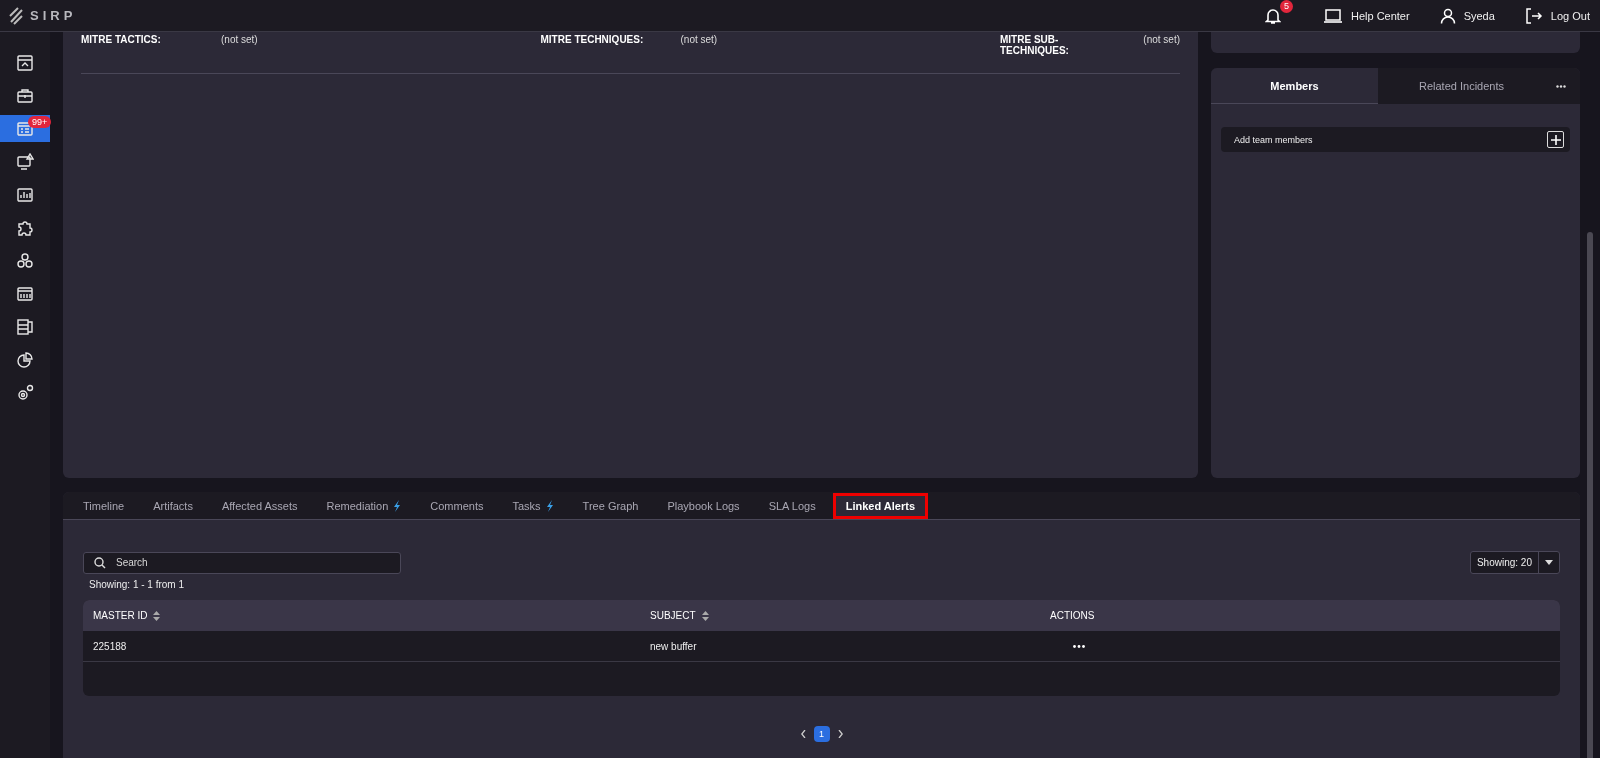  Describe the element at coordinates (252, 562) in the screenshot. I see `search-input: Search` at that location.